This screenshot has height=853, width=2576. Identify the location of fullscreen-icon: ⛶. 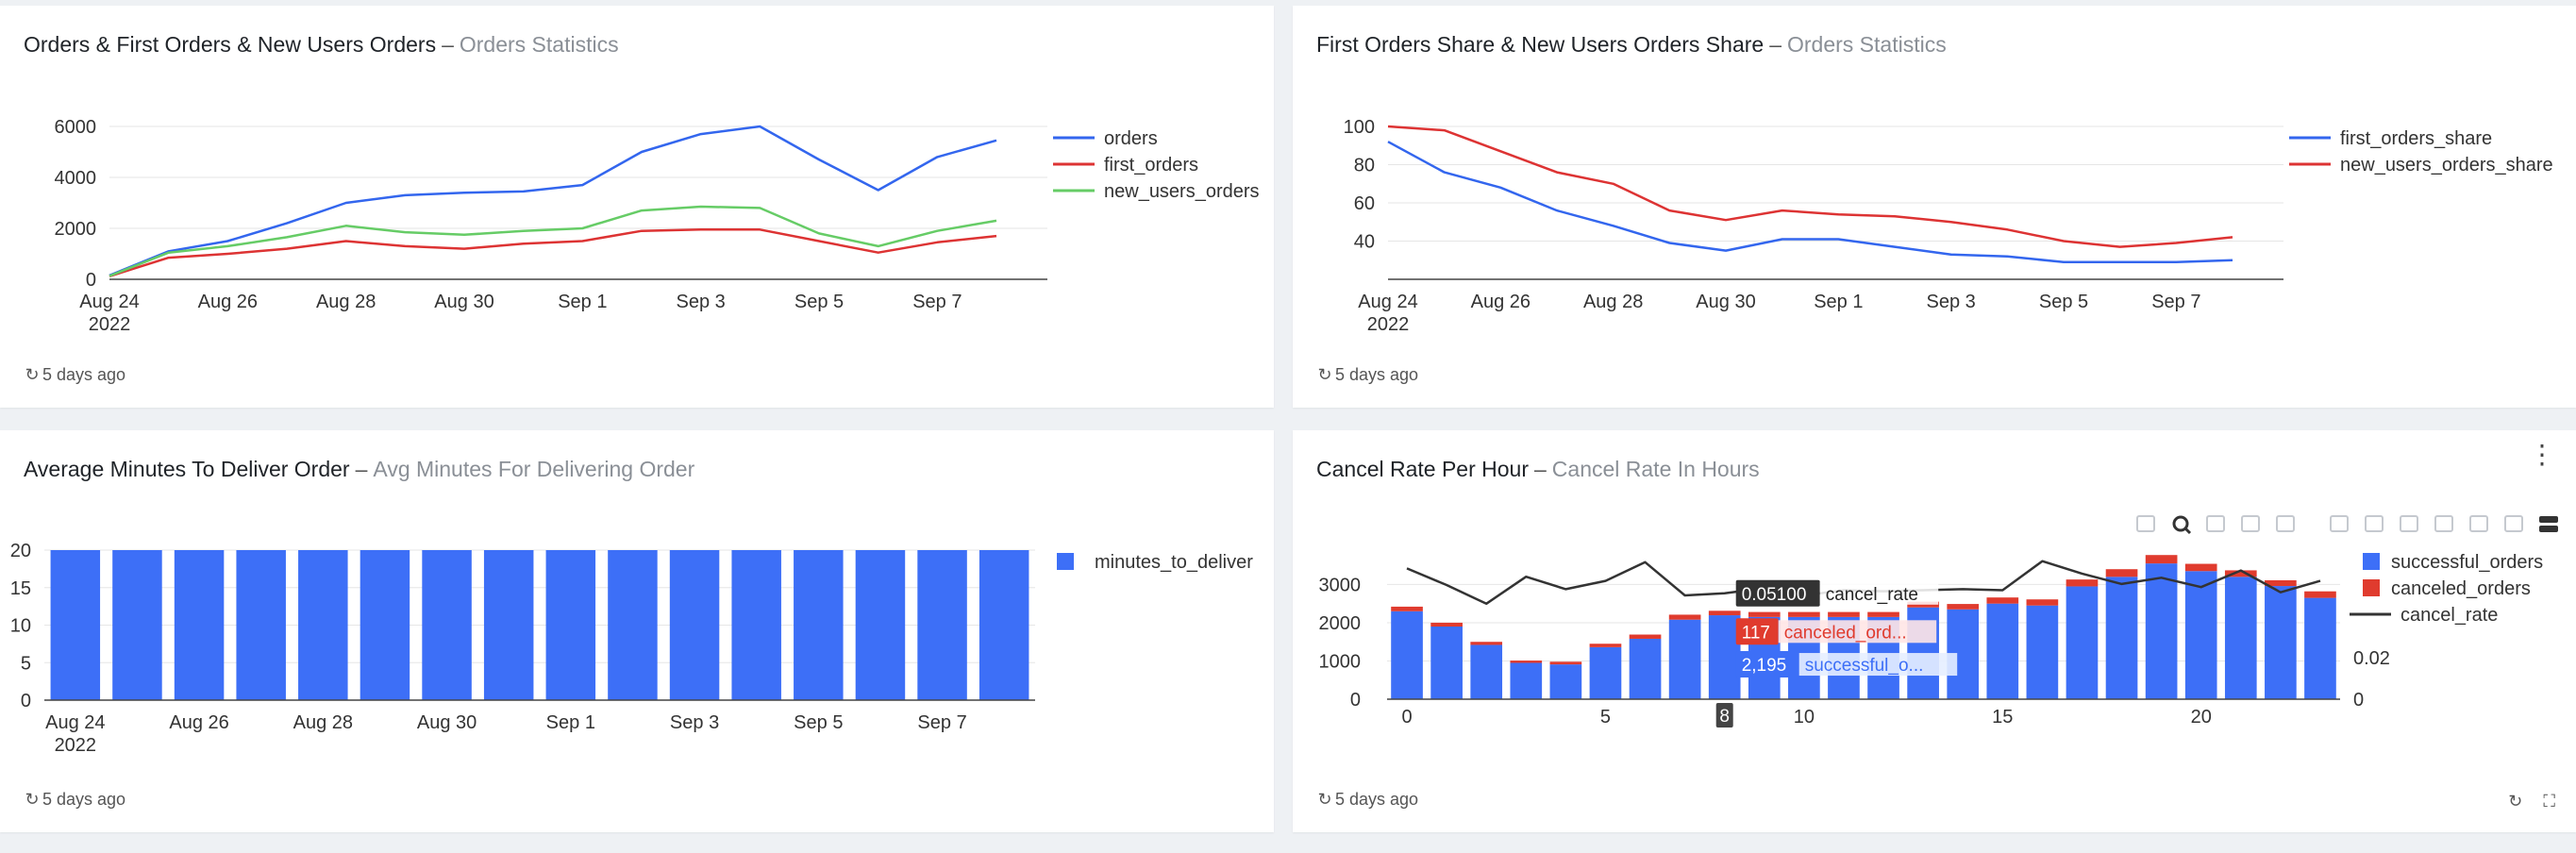
(2549, 801).